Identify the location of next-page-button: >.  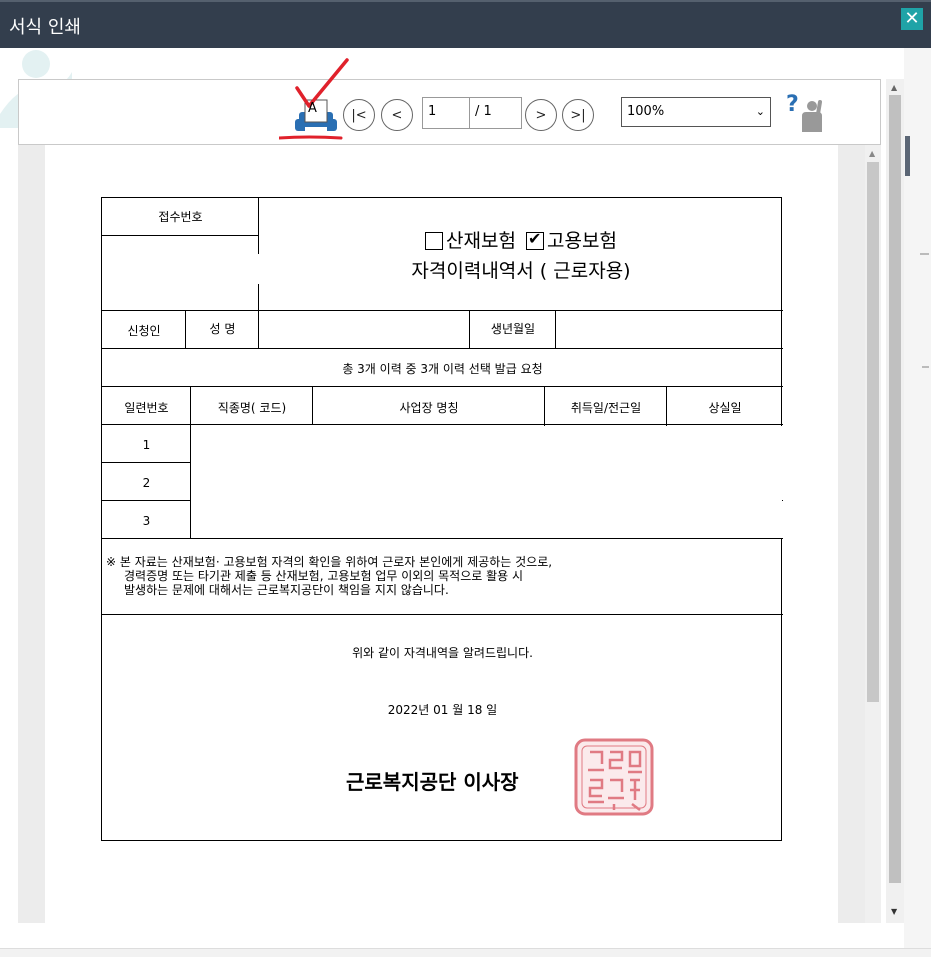
(541, 115).